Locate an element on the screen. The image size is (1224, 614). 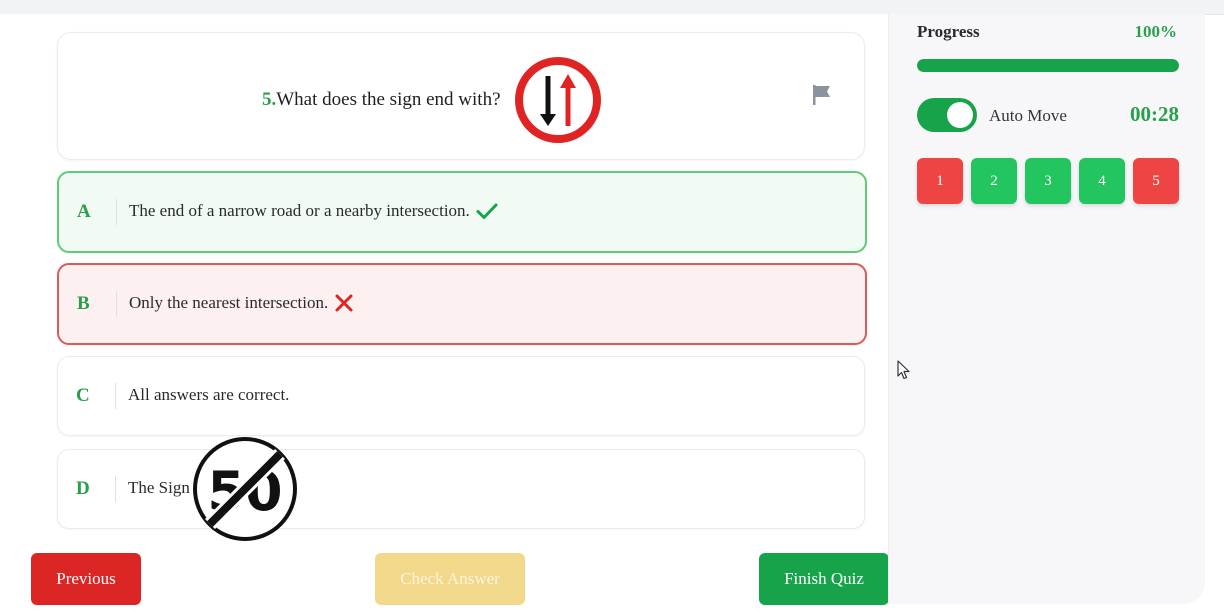
question-text: 5.What does the sign end with? is located at coordinates (381, 100).